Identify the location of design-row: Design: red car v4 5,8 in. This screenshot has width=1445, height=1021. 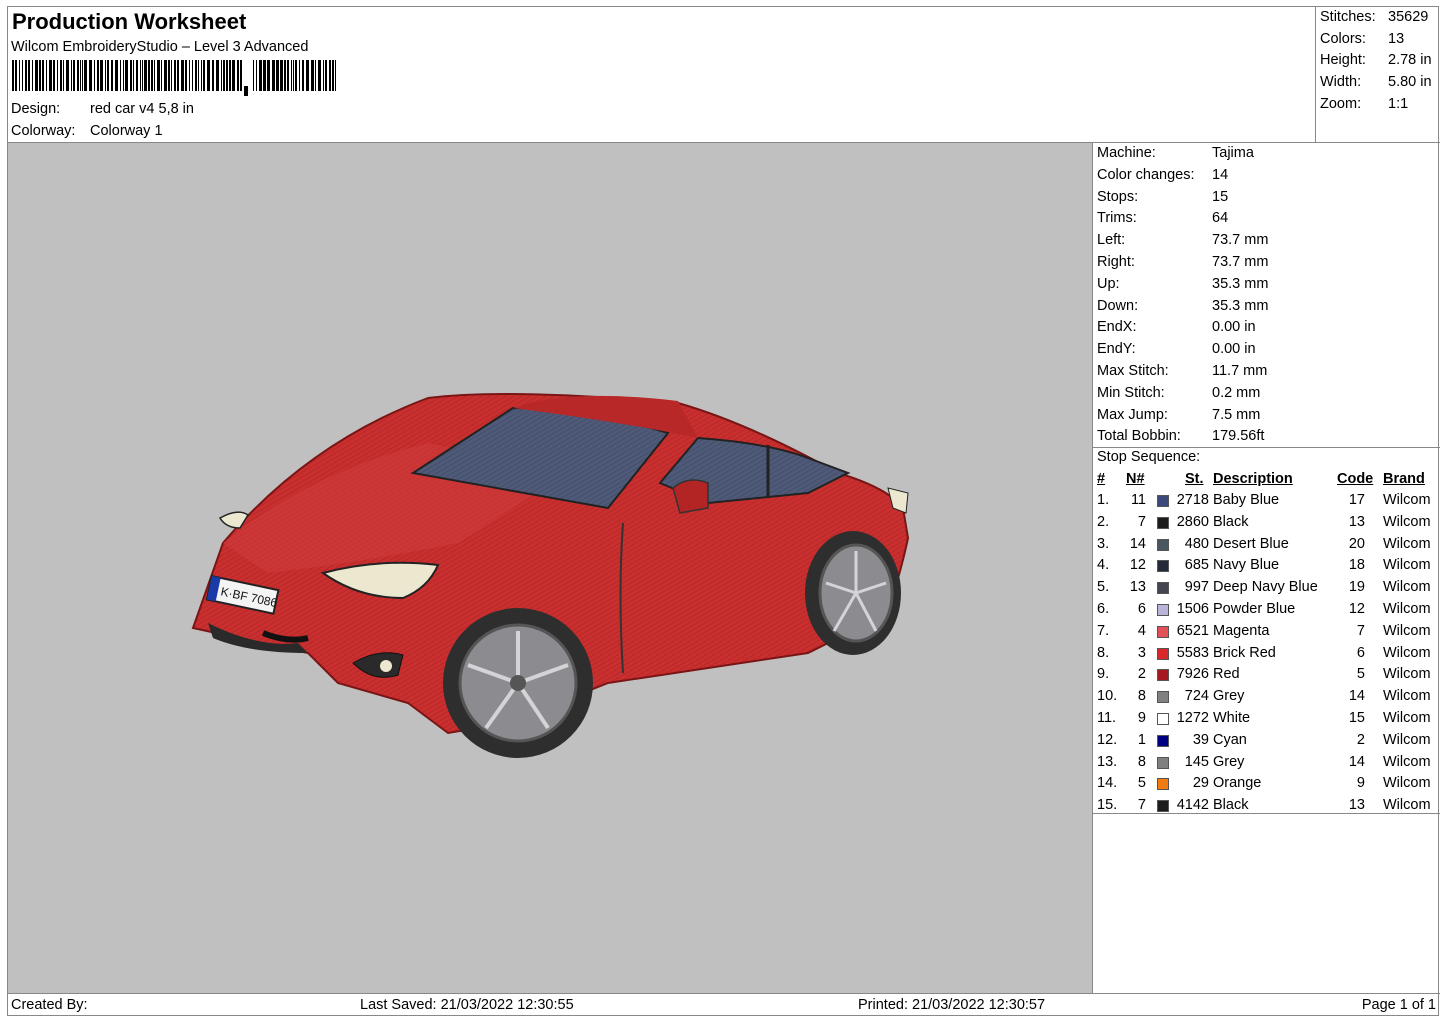
(102, 109).